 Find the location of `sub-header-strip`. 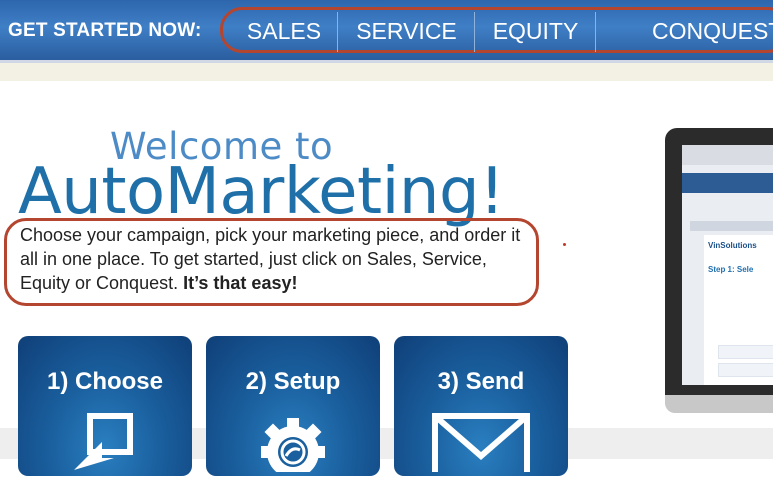

sub-header-strip is located at coordinates (386, 72).